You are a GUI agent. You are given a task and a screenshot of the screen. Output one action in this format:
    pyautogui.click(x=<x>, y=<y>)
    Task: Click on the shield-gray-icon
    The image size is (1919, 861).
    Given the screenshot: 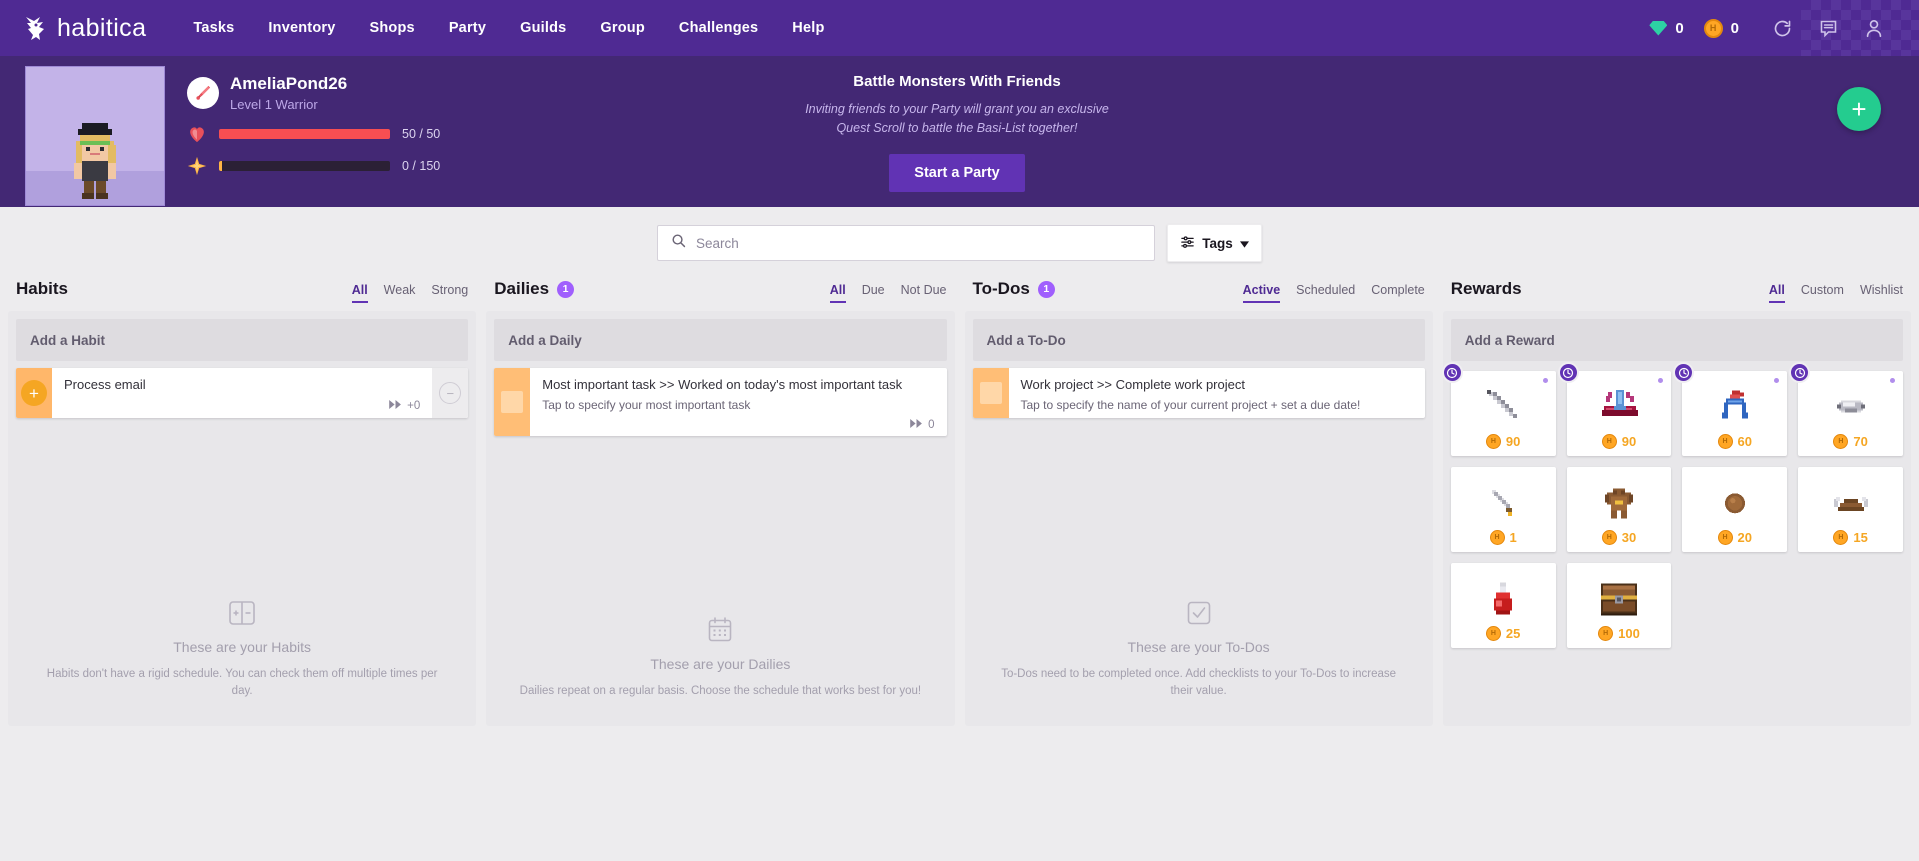 What is the action you would take?
    pyautogui.click(x=1851, y=409)
    